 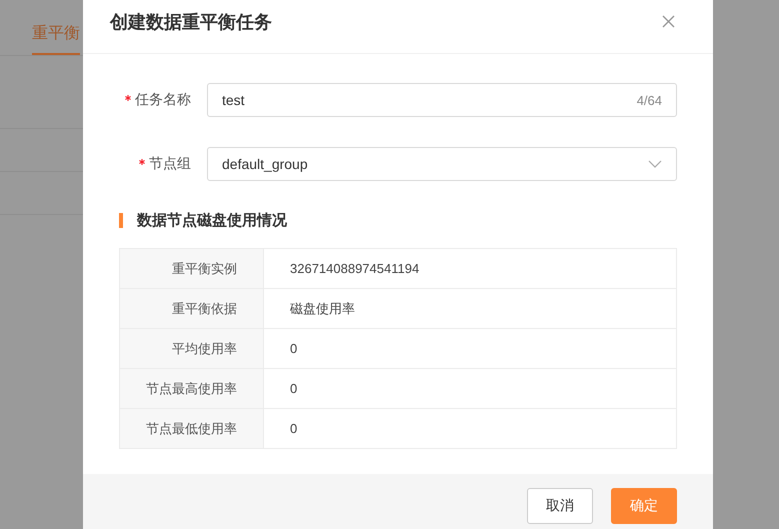 I want to click on section-title: 数据节点磁盘使用情况, so click(x=212, y=220).